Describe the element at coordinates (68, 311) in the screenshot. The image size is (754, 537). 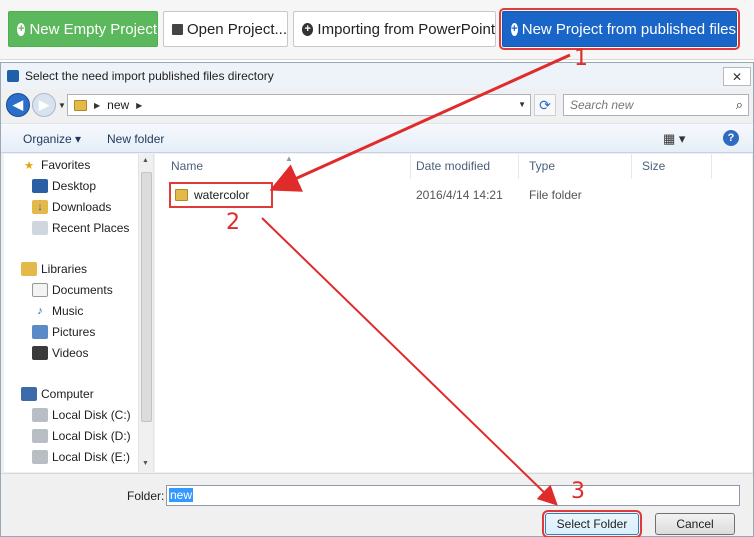
I see `nav-music-label: Music` at that location.